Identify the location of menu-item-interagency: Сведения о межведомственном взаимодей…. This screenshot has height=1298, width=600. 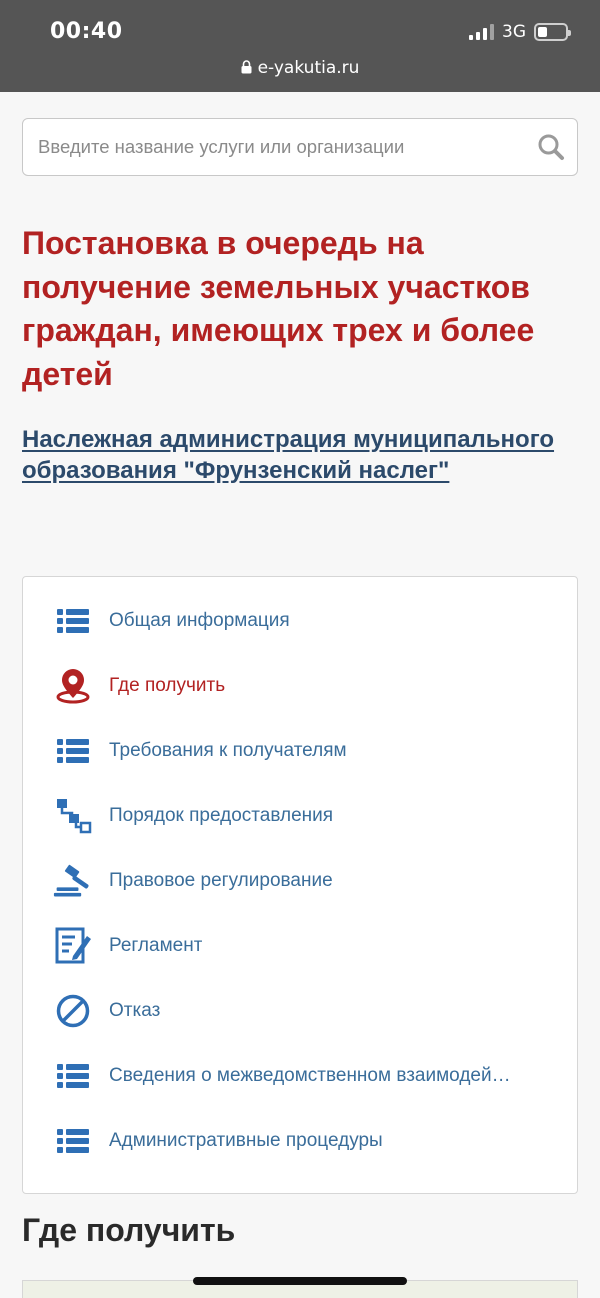
(300, 1076).